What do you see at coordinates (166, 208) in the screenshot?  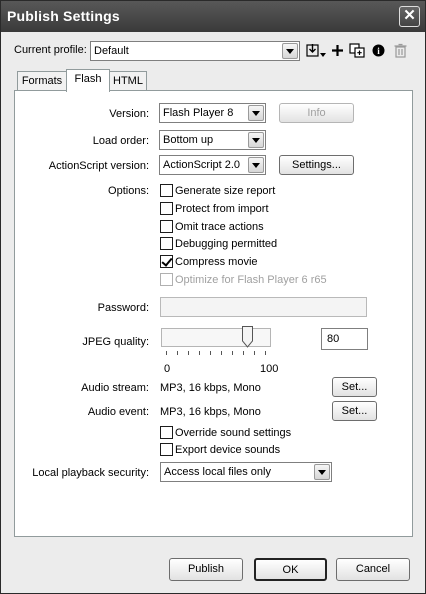 I see `protect-from-import-checkbox` at bounding box center [166, 208].